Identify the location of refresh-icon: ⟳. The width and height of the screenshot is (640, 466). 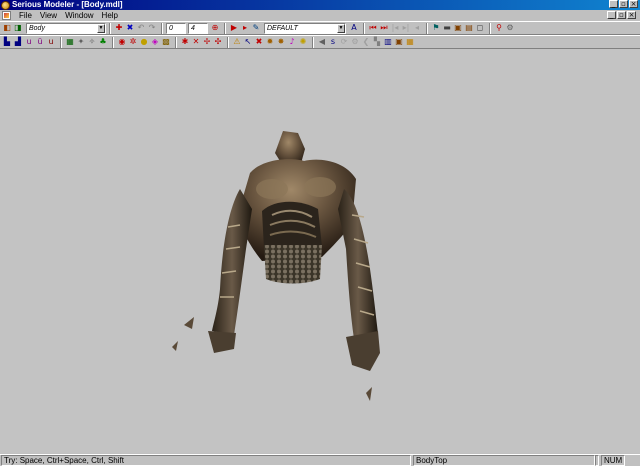
(344, 42).